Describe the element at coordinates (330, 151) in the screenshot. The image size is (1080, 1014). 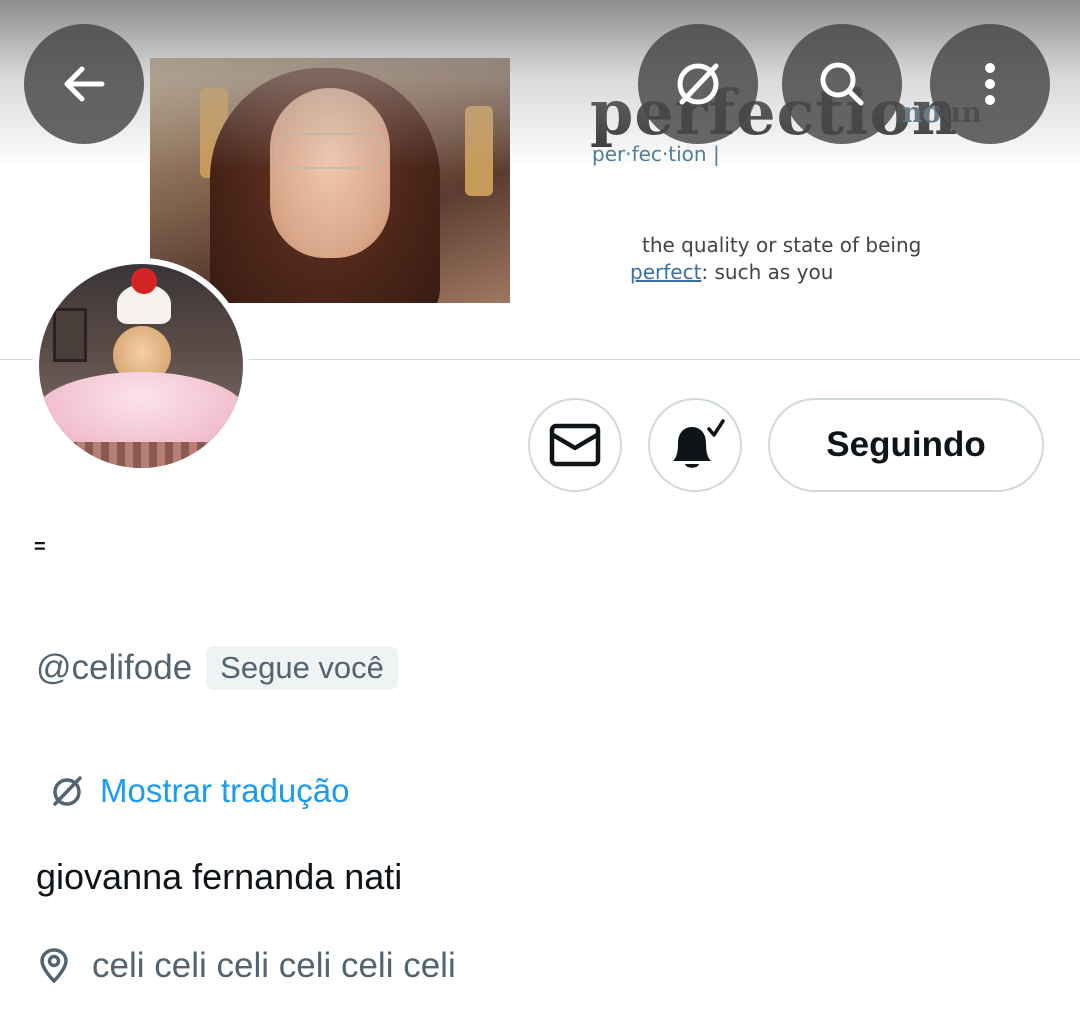
I see `glasses-shape` at that location.